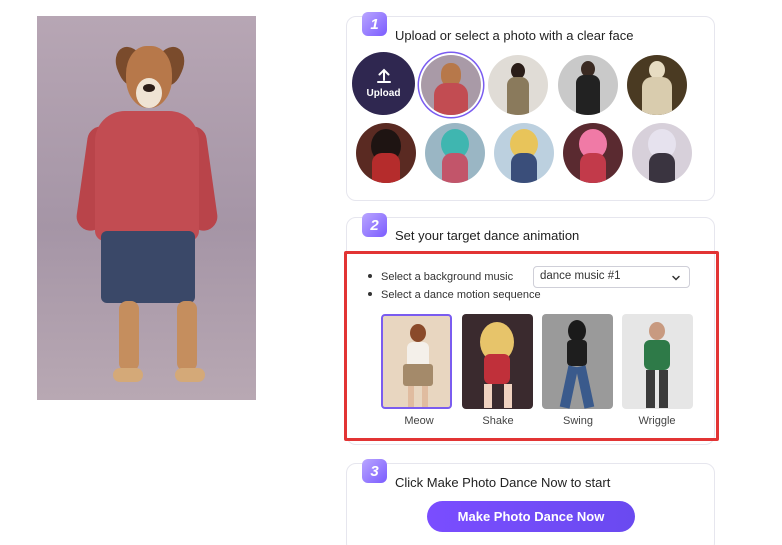 Image resolution: width=782 pixels, height=545 pixels. I want to click on make-photo-dance-button: Make Photo Dance Now, so click(531, 516).